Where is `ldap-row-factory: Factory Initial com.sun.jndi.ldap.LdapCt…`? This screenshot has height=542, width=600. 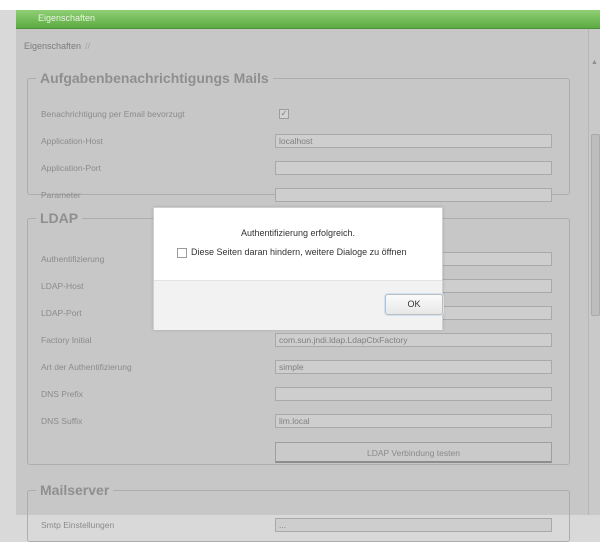 ldap-row-factory: Factory Initial com.sun.jndi.ldap.LdapCt… is located at coordinates (298, 341).